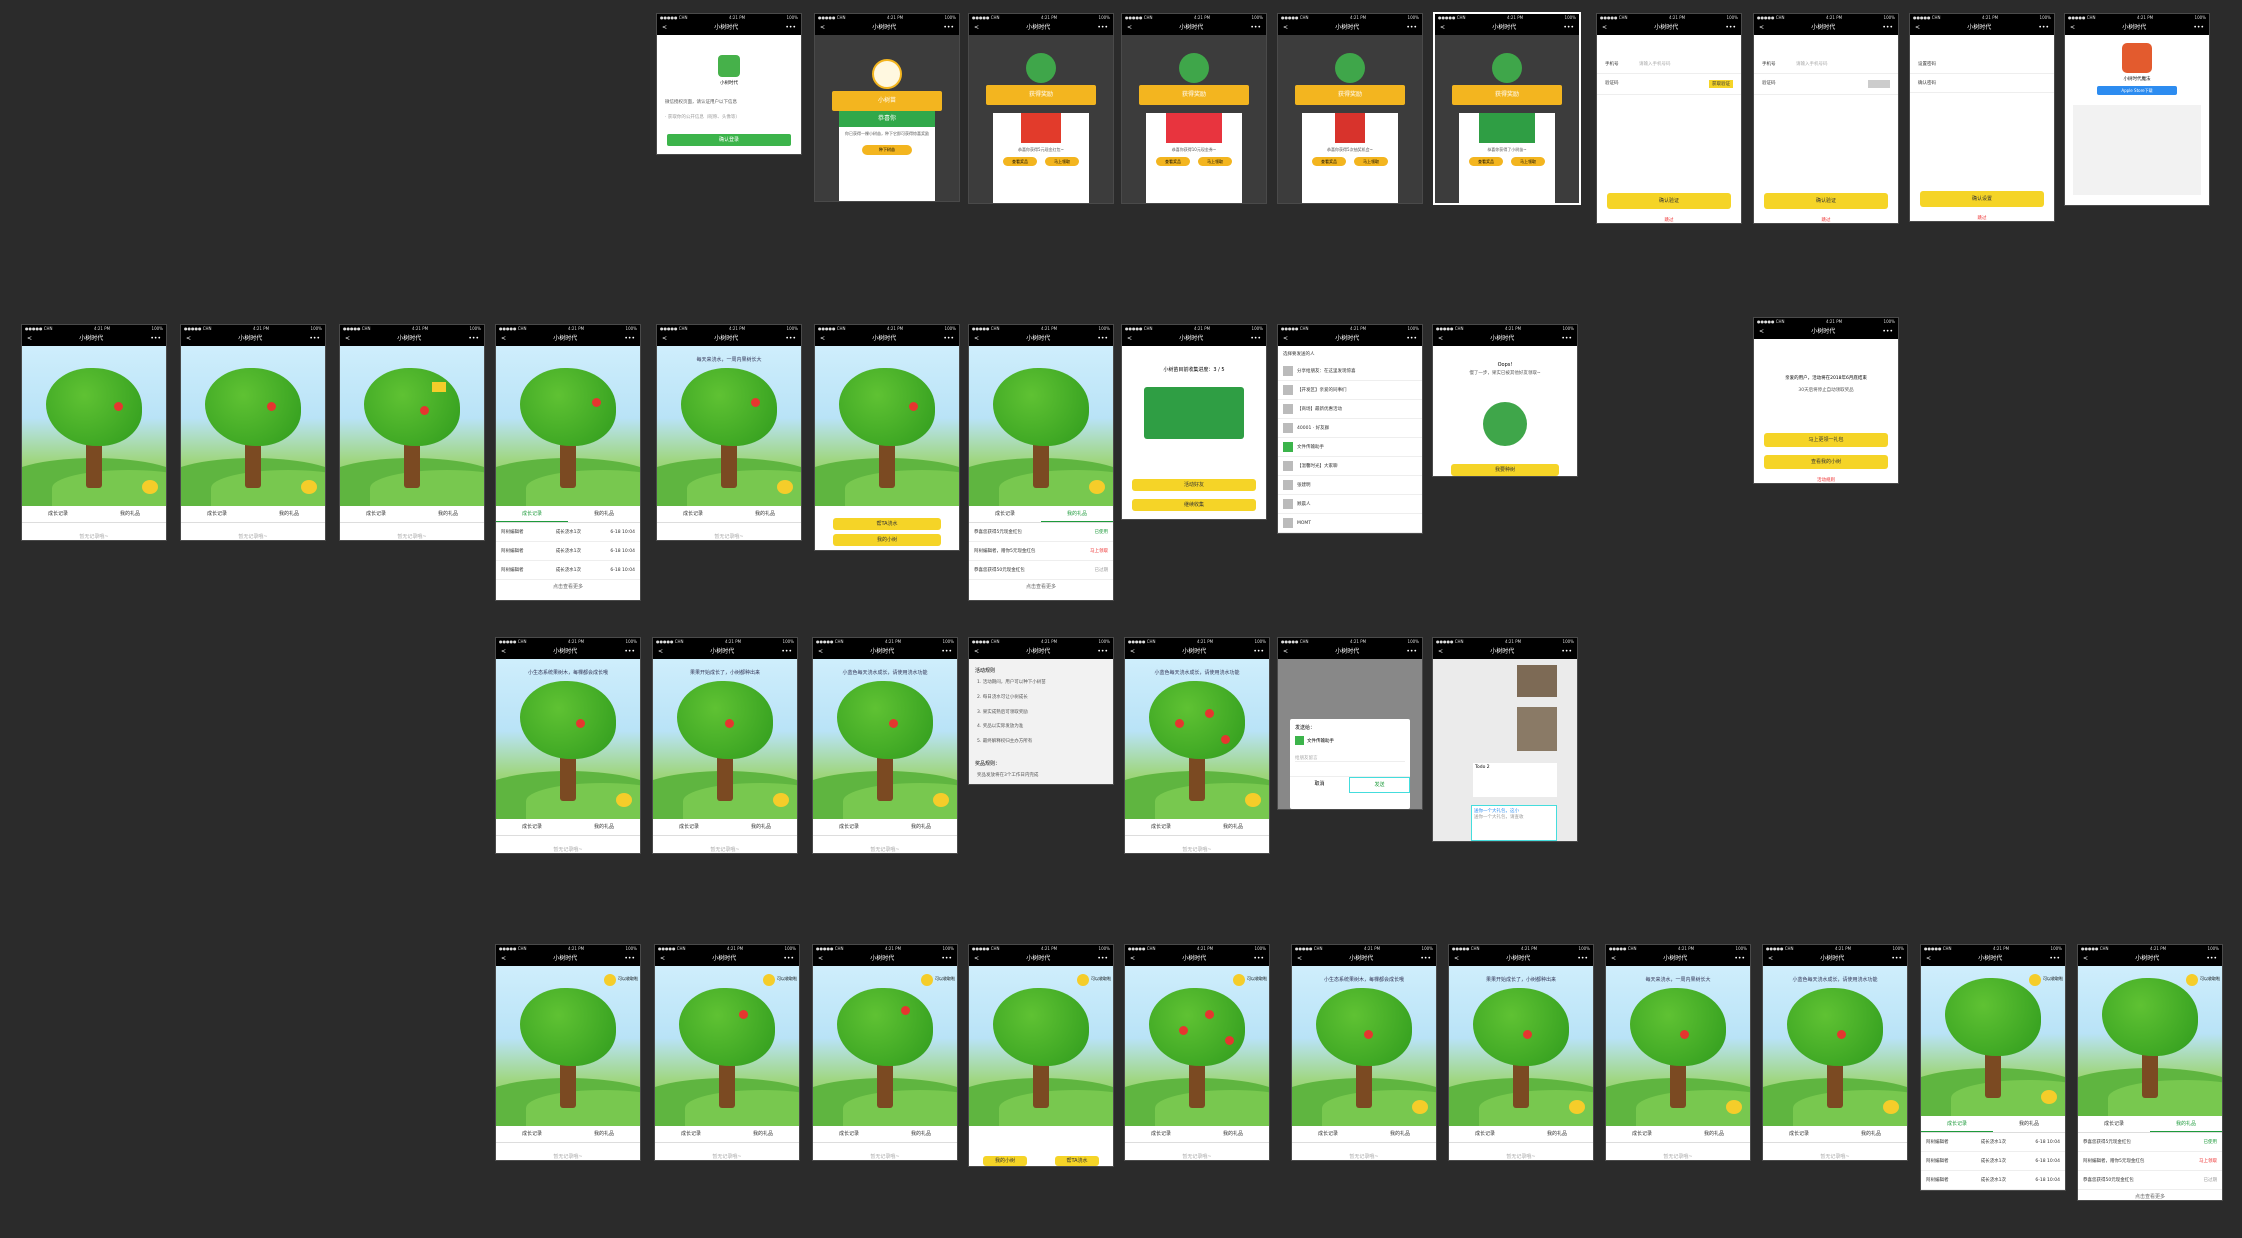 The width and height of the screenshot is (2242, 1238). Describe the element at coordinates (1194, 485) in the screenshot. I see `share-friends-button: 活动好友` at that location.